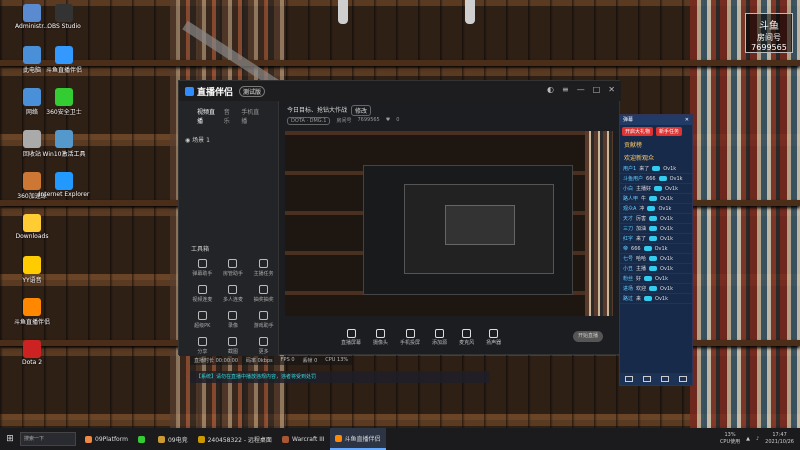 Image resolution: width=800 pixels, height=450 pixels. What do you see at coordinates (628, 228) in the screenshot?
I see `chat-user: 三刀` at bounding box center [628, 228].